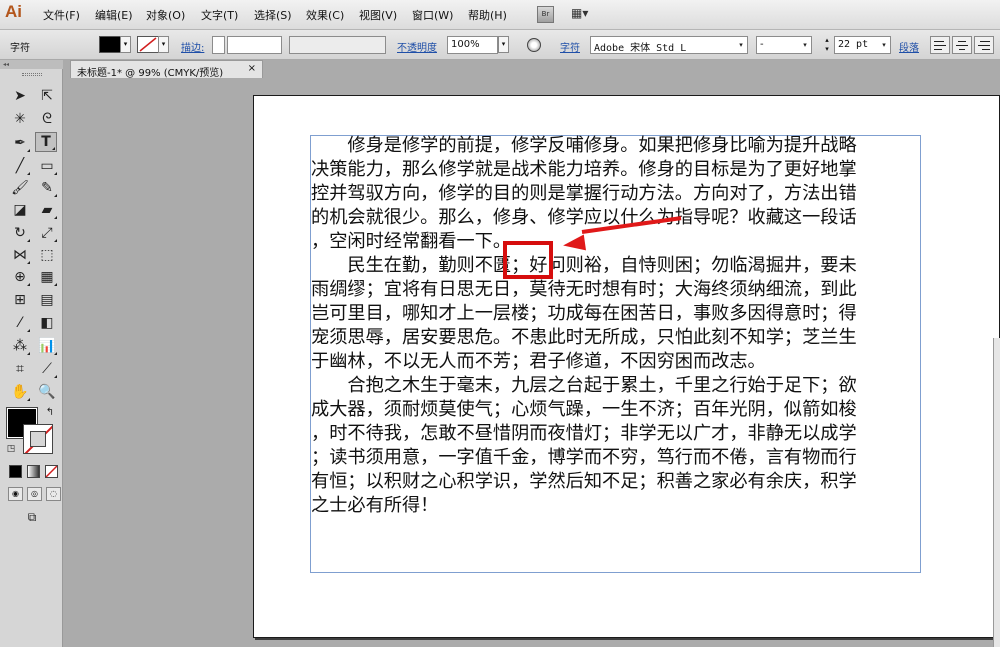 The image size is (1000, 647). What do you see at coordinates (47, 188) in the screenshot?
I see `pencil-tool-icon: ✎` at bounding box center [47, 188].